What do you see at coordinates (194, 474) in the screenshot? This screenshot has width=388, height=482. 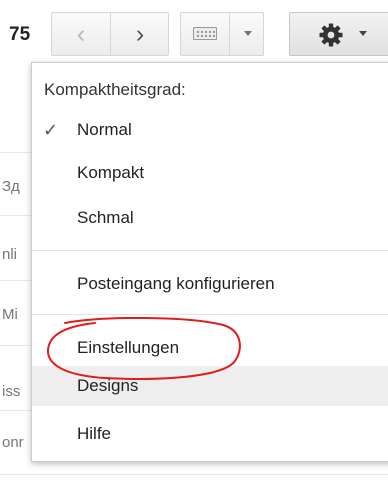 I see `row-divider` at bounding box center [194, 474].